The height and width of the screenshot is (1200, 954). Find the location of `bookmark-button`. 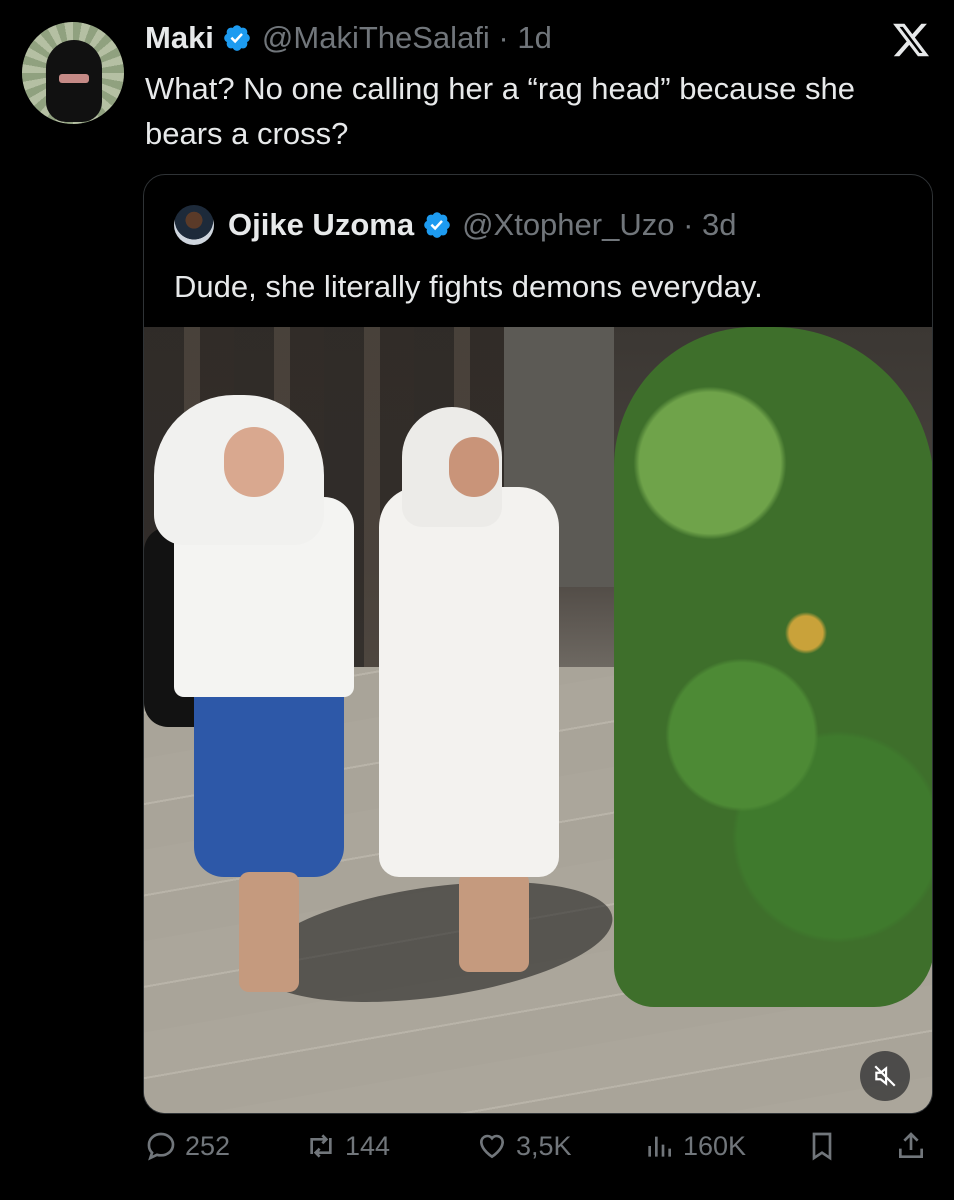

bookmark-button is located at coordinates (826, 1146).